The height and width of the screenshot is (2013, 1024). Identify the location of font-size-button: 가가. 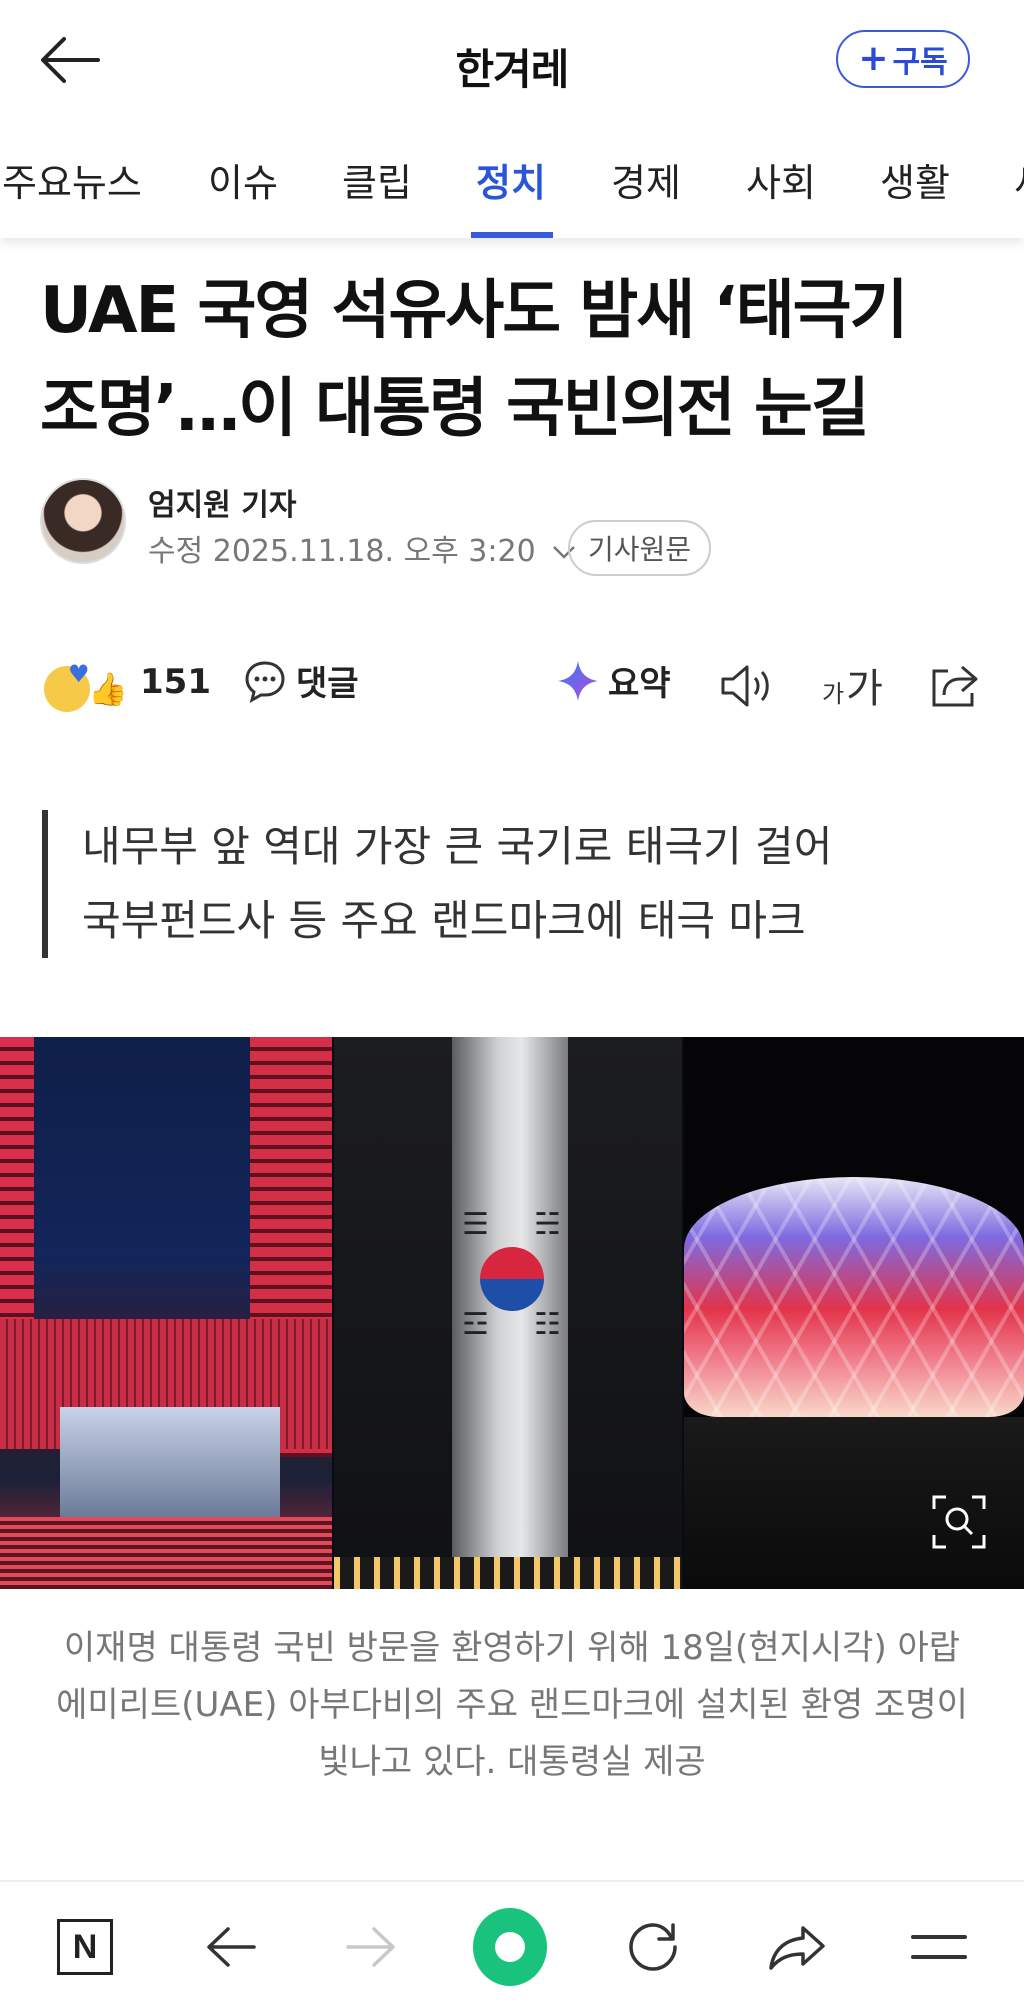
(852, 685).